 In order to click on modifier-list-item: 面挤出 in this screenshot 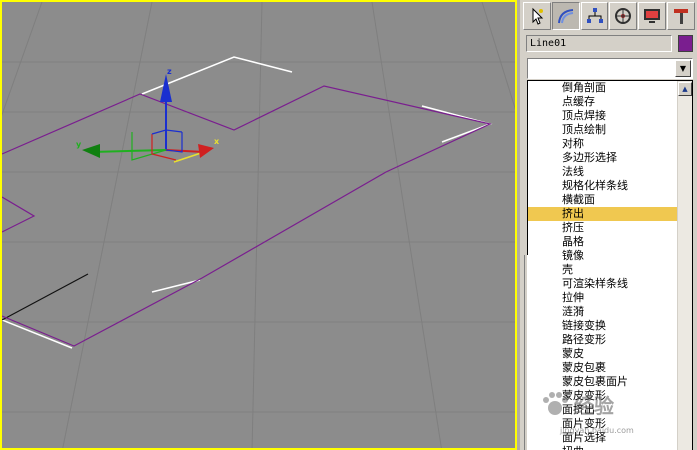, I will do `click(603, 410)`.